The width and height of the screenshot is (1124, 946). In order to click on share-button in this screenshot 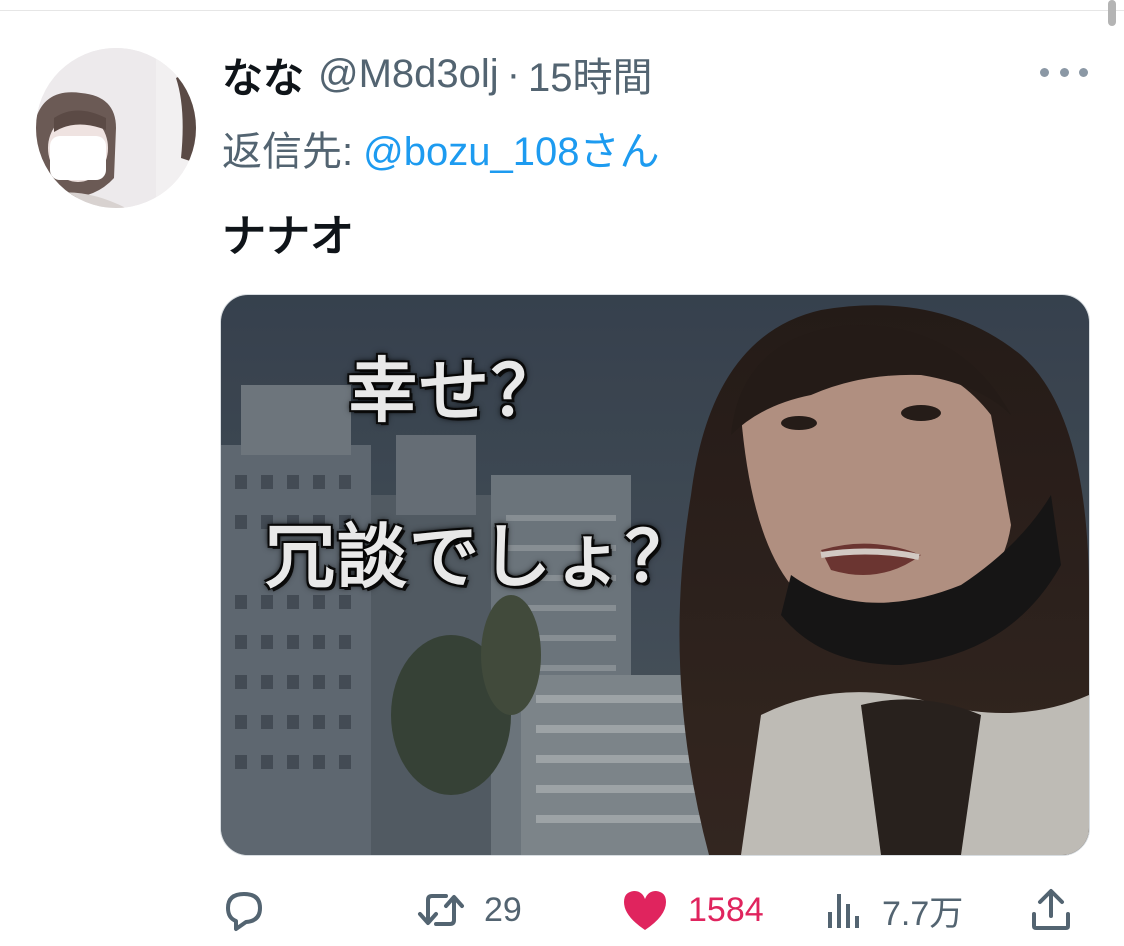, I will do `click(1051, 910)`.